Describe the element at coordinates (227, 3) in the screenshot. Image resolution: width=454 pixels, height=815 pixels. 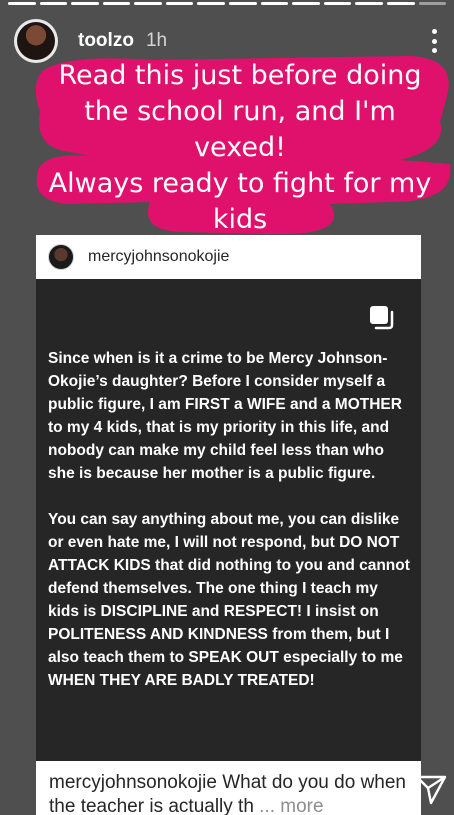
I see `story-progress-bar` at that location.